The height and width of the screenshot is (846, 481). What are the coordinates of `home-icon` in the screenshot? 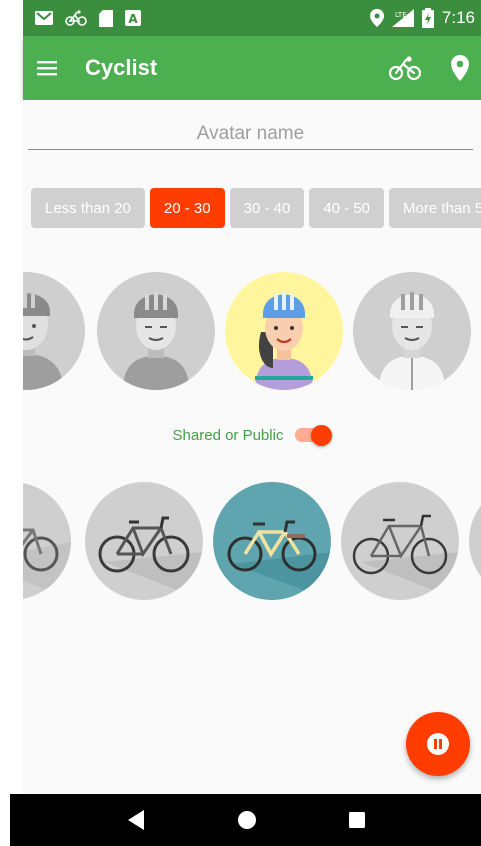 It's located at (247, 820).